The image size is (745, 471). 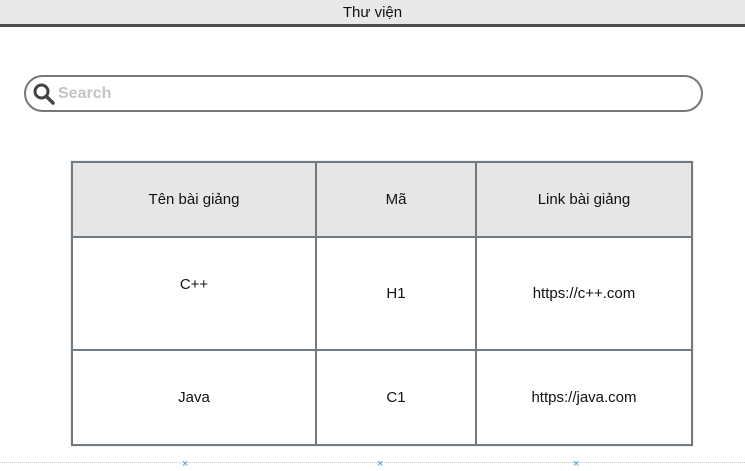 I want to click on column-header-code: Mã, so click(x=396, y=199).